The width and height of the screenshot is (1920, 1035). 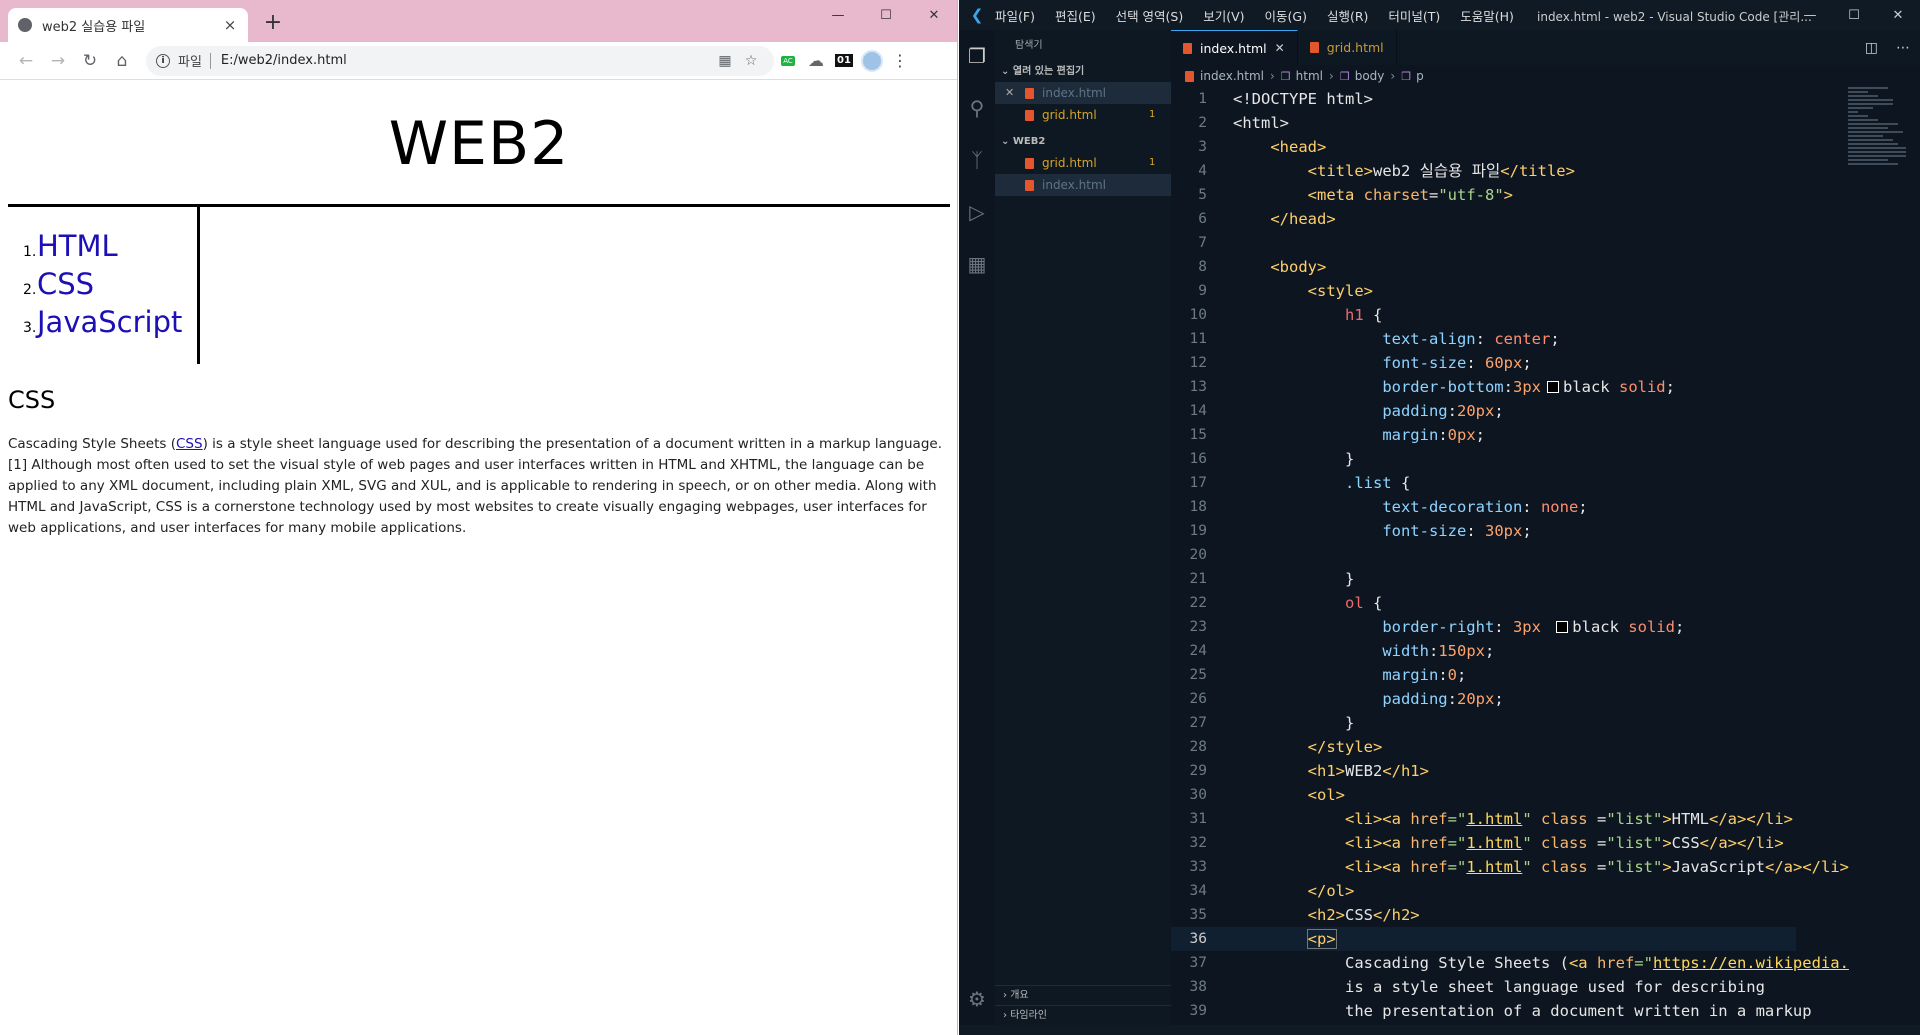 I want to click on code-token: WEB2, so click(x=1363, y=771).